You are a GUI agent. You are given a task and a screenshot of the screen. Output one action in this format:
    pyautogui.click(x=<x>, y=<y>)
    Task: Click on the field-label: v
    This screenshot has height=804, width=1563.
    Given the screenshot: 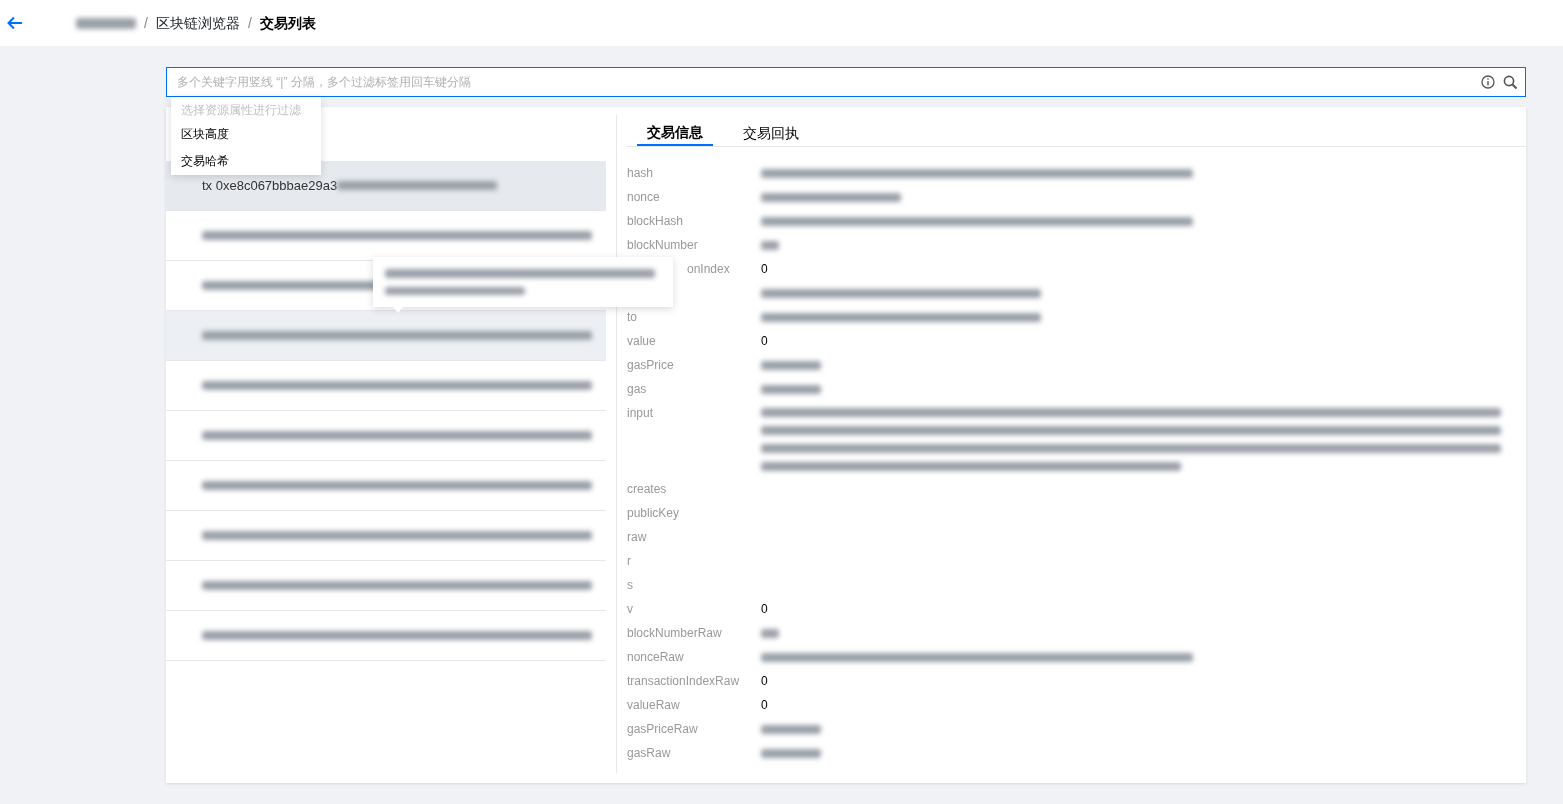 What is the action you would take?
    pyautogui.click(x=630, y=609)
    